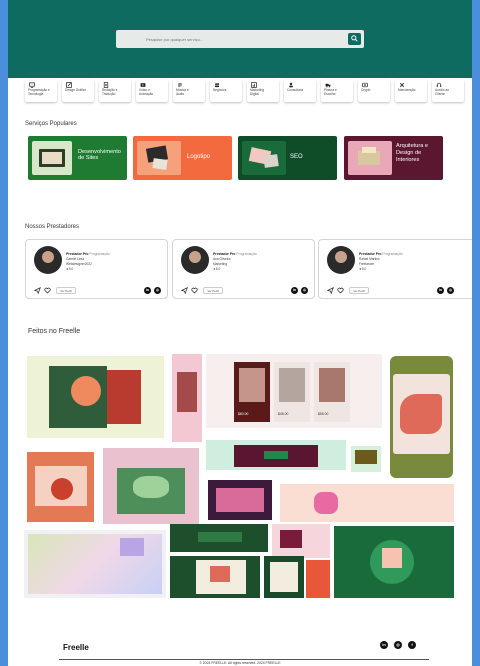 This screenshot has width=480, height=666. What do you see at coordinates (330, 92) in the screenshot?
I see `category-label: Pintura e Escolha` at bounding box center [330, 92].